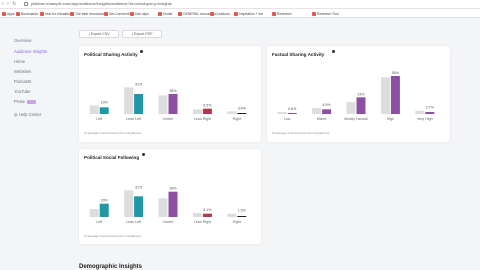 The height and width of the screenshot is (270, 480). Describe the element at coordinates (168, 14) in the screenshot. I see `bookmark-label: Kindle` at that location.